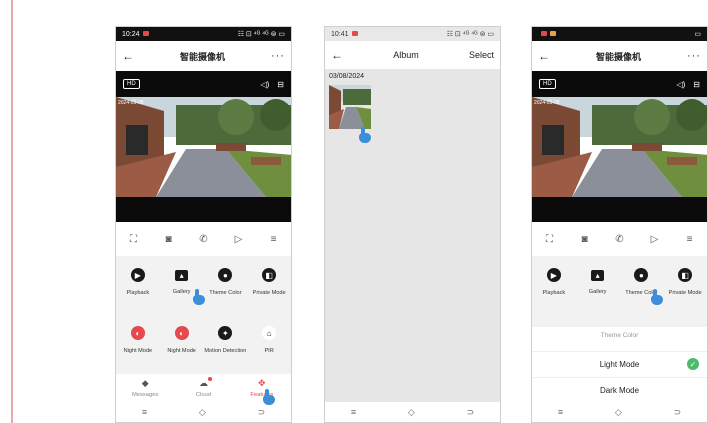  Describe the element at coordinates (131, 34) in the screenshot. I see `status-time: 10:24` at that location.